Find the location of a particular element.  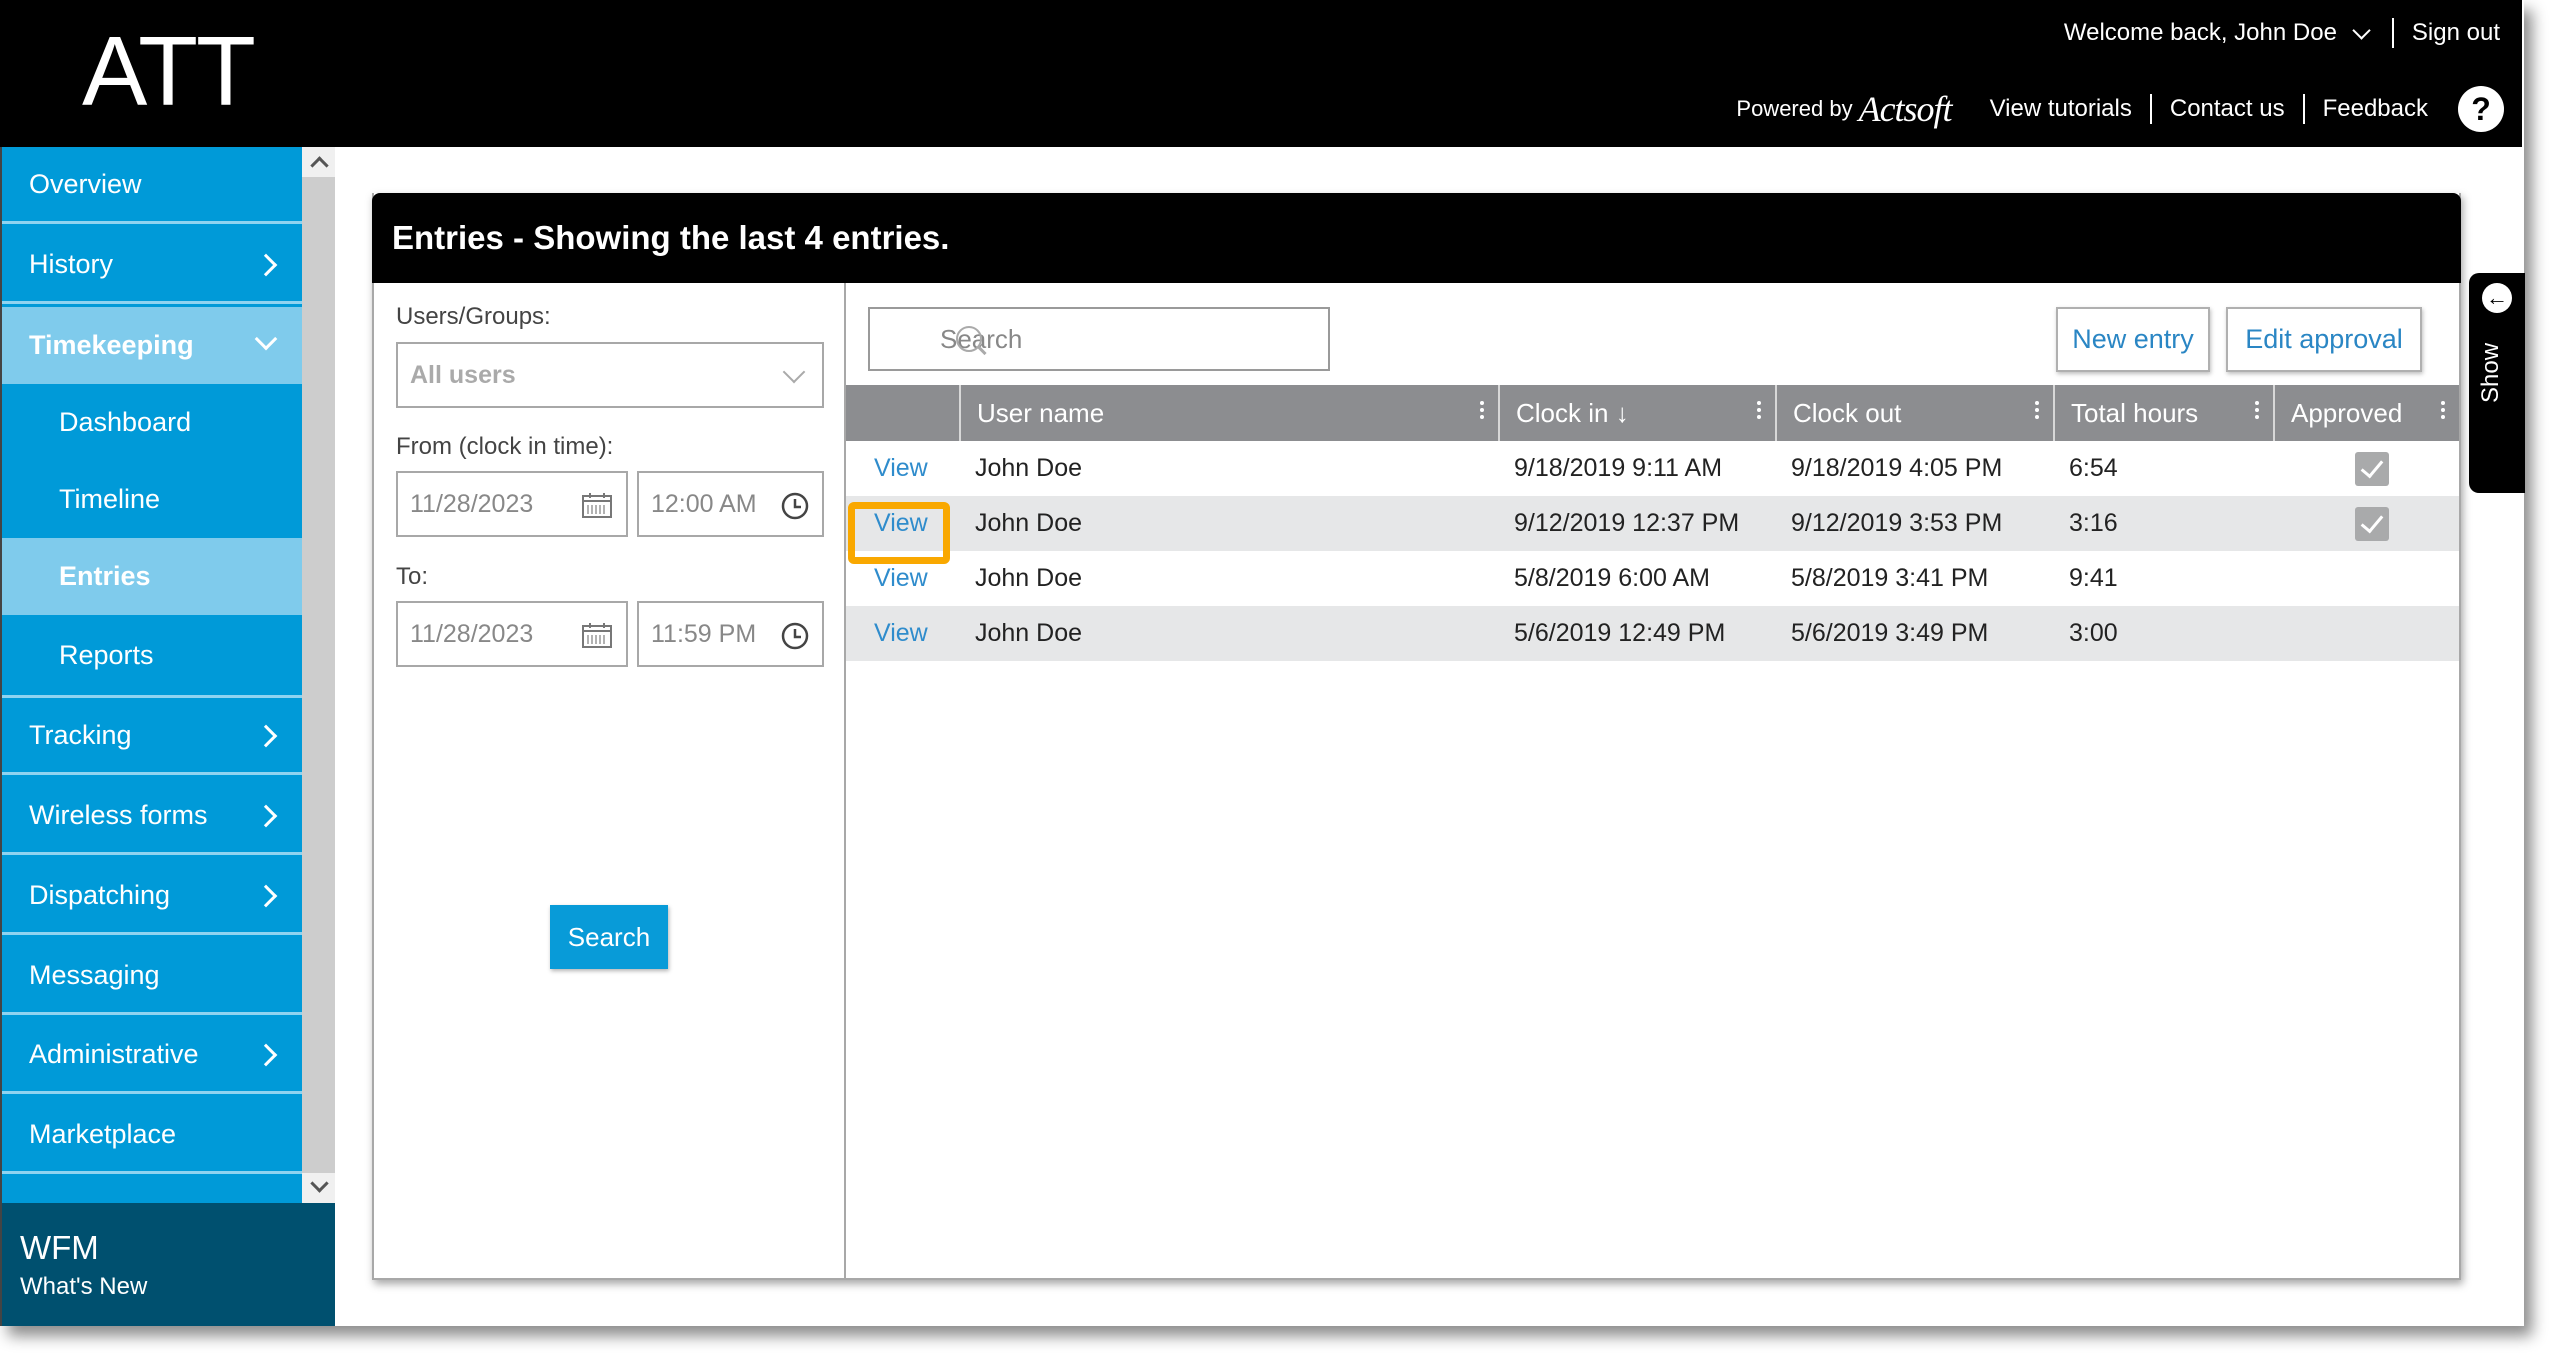

contact-us-link: Contact us is located at coordinates (2227, 109).